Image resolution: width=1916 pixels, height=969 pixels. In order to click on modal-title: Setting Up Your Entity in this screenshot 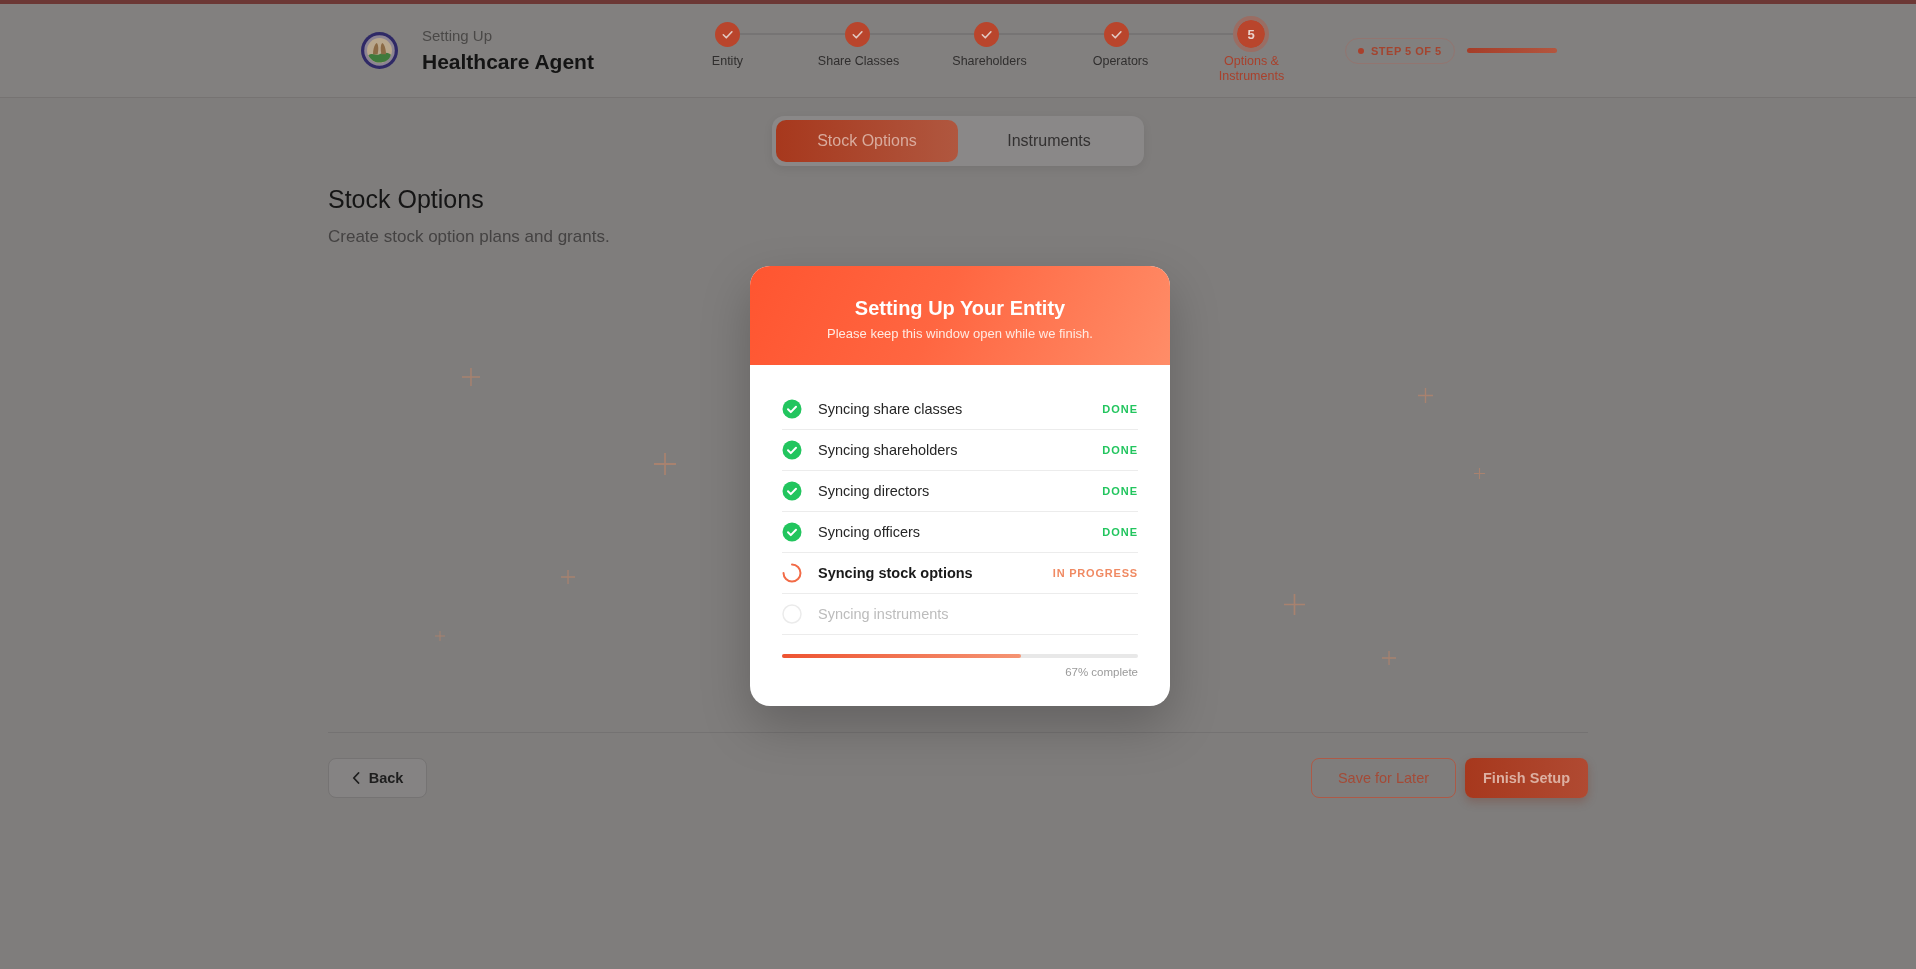, I will do `click(960, 308)`.